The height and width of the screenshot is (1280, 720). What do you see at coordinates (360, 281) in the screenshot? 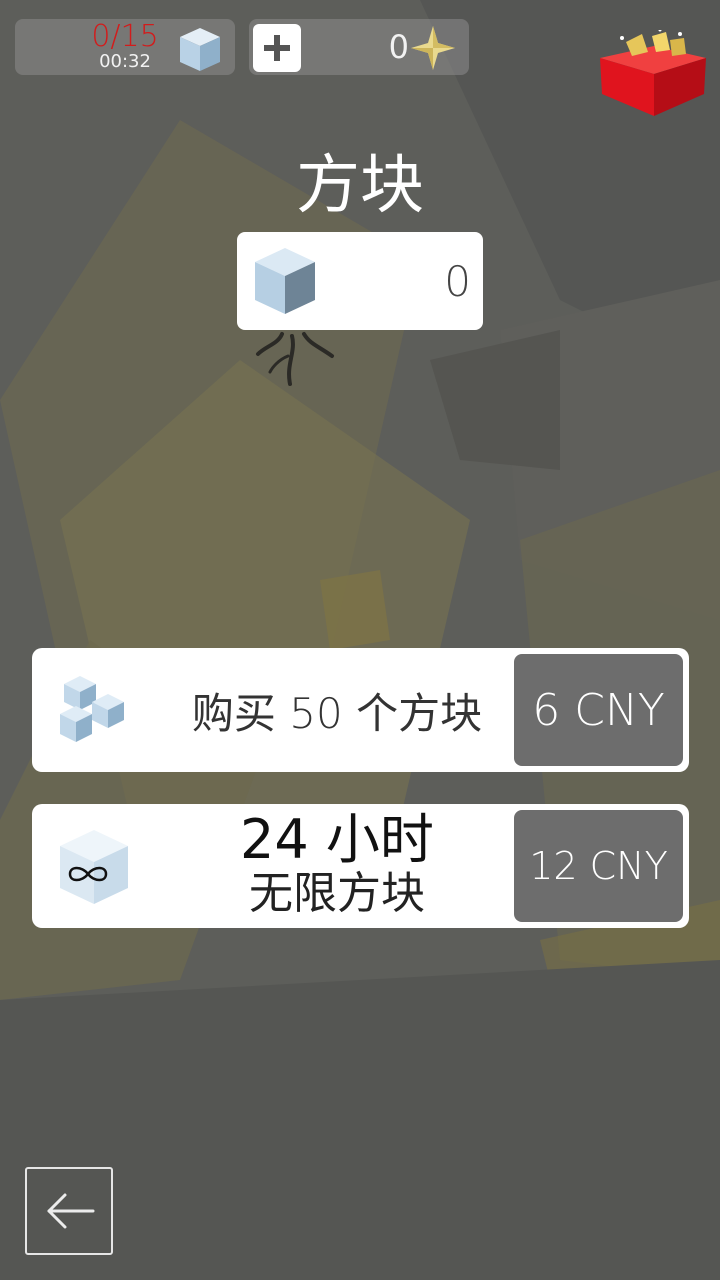
I see `blocks-balance-card: 0` at bounding box center [360, 281].